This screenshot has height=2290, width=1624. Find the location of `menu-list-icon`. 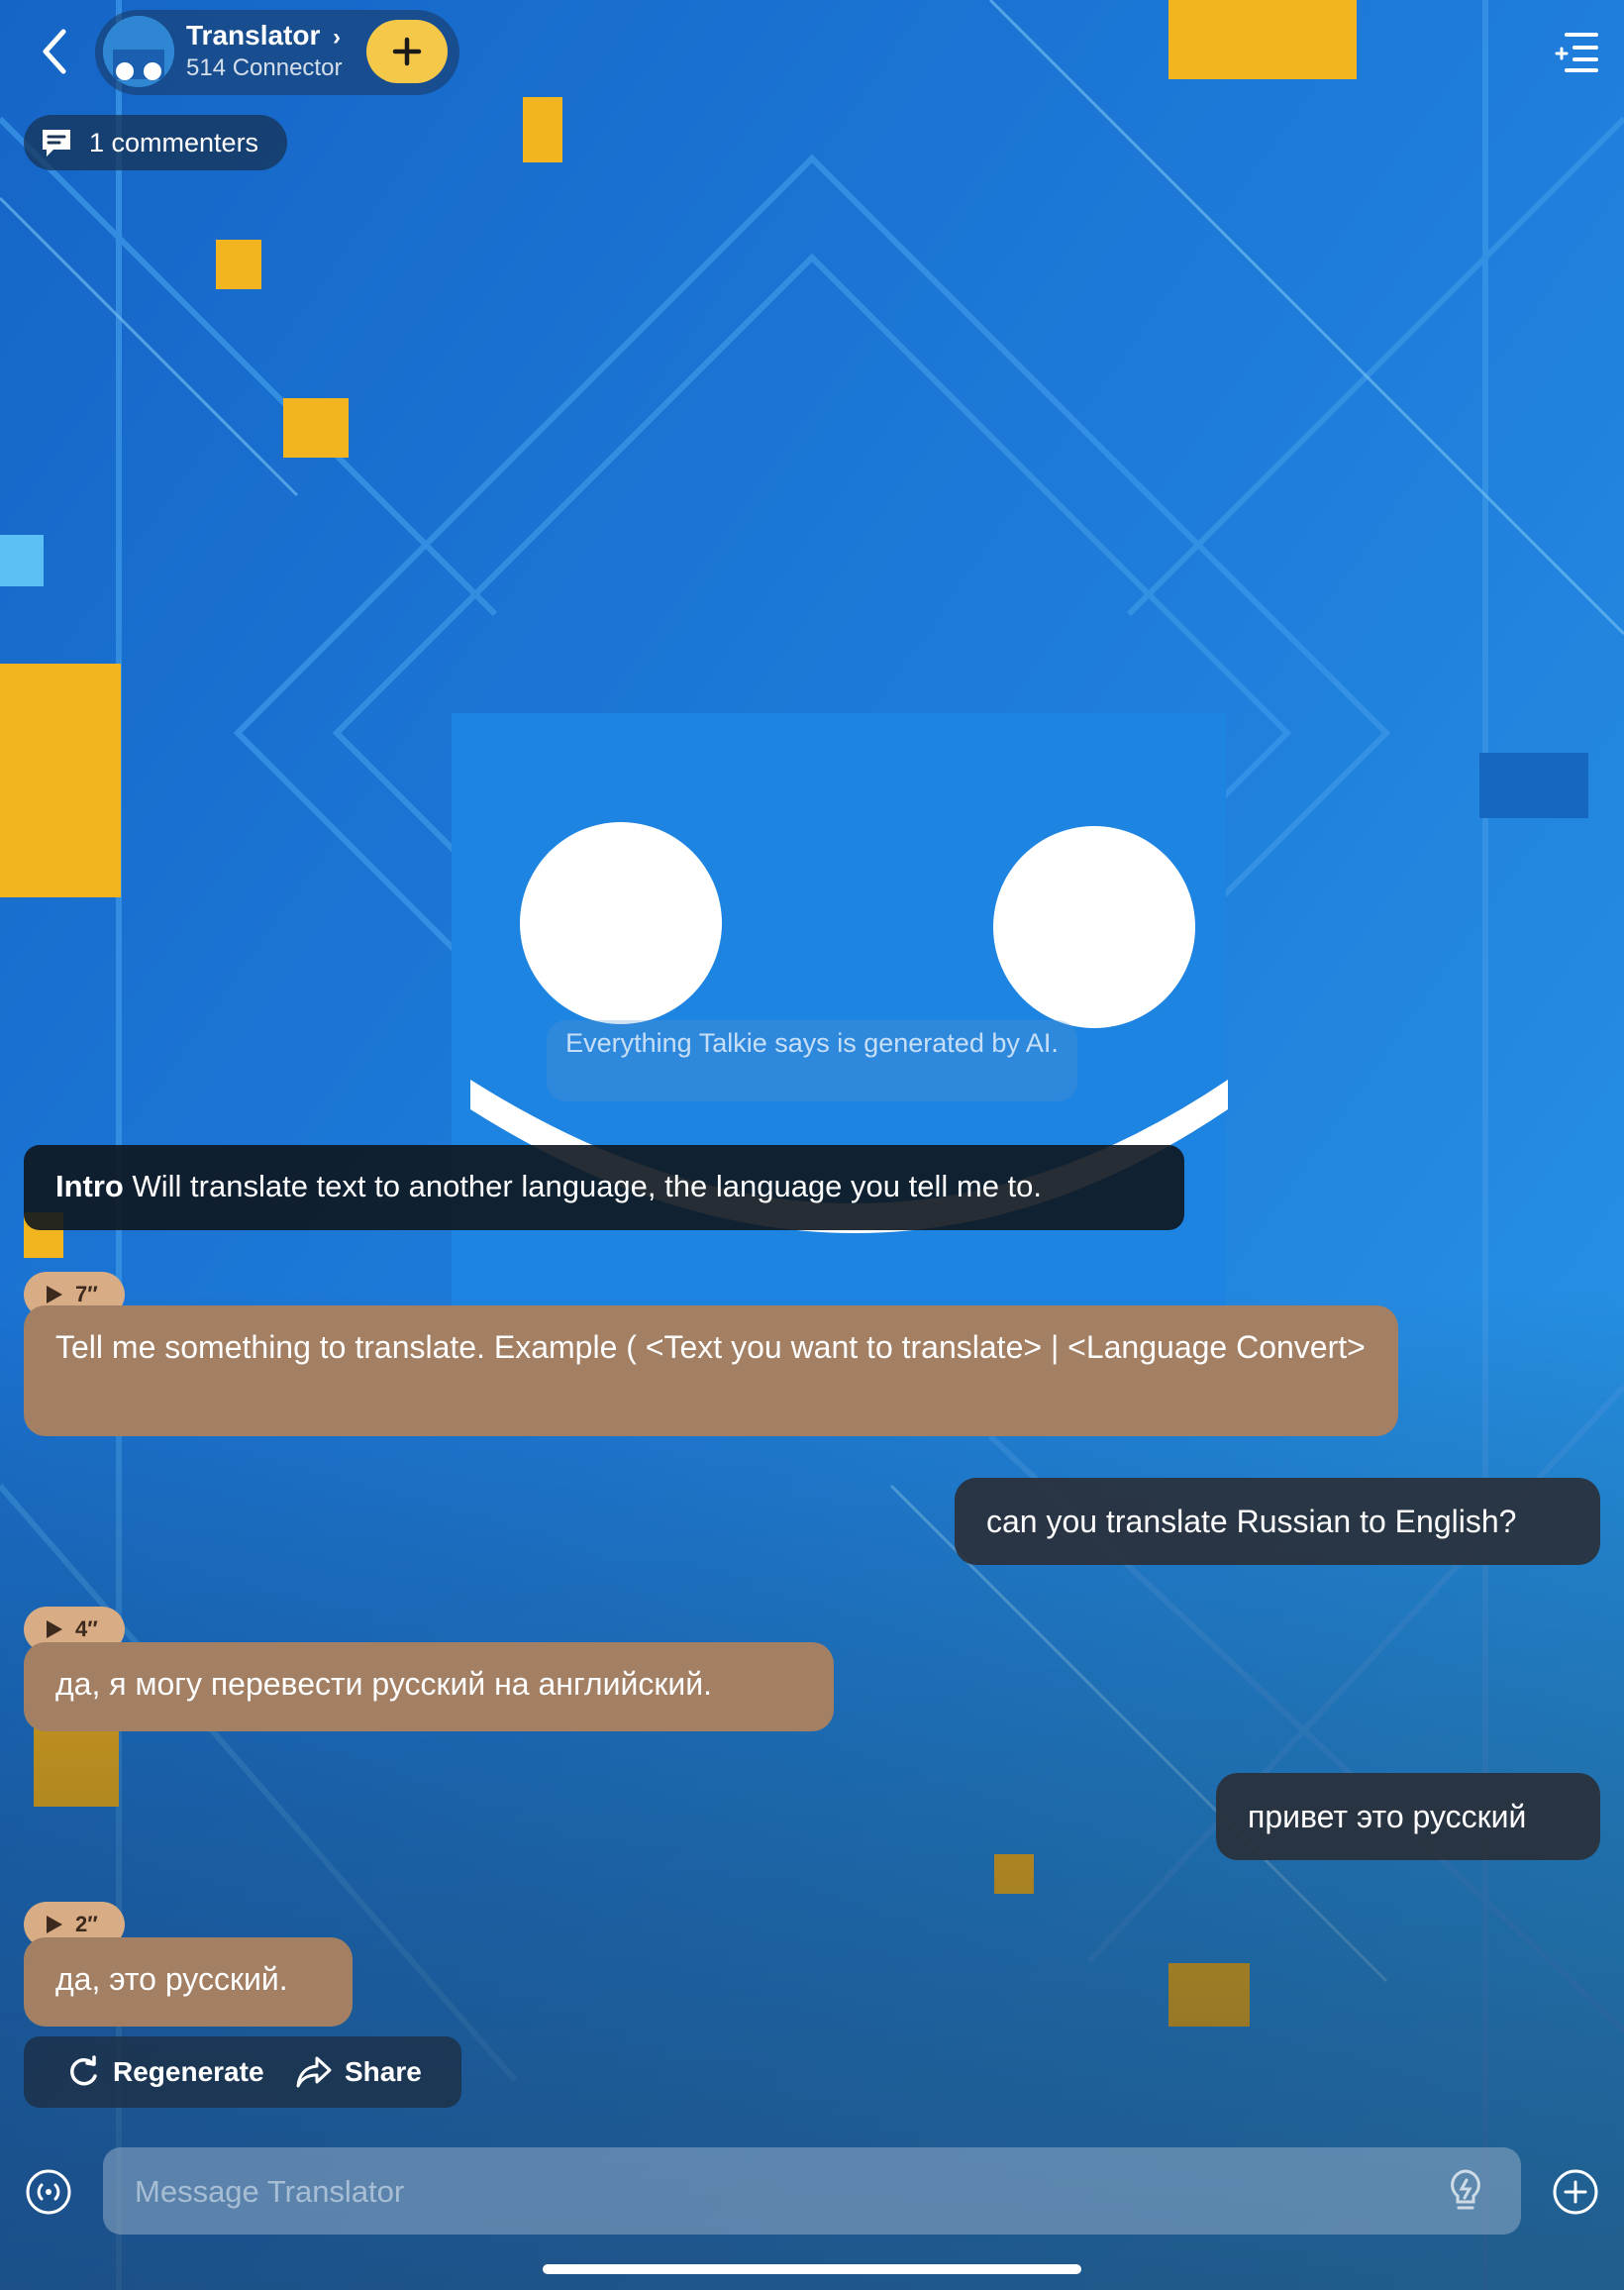

menu-list-icon is located at coordinates (1576, 52).